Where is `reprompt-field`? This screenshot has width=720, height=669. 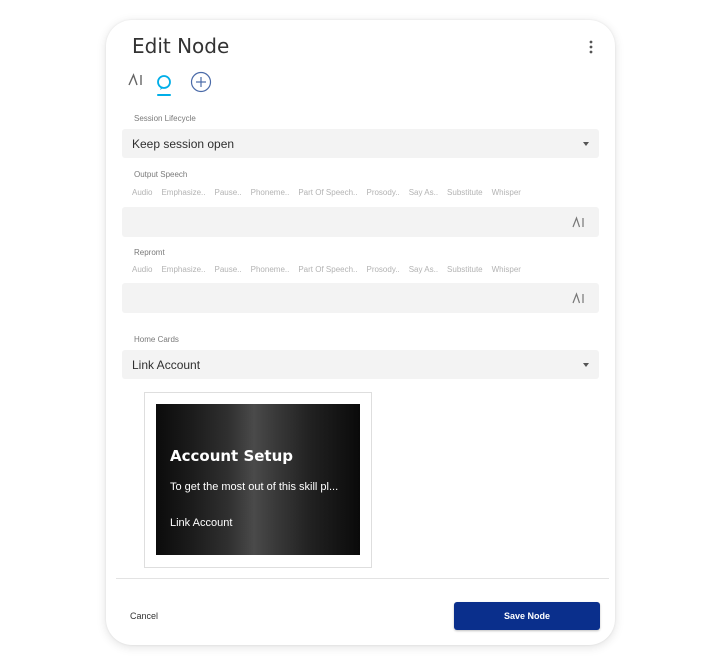
reprompt-field is located at coordinates (360, 298).